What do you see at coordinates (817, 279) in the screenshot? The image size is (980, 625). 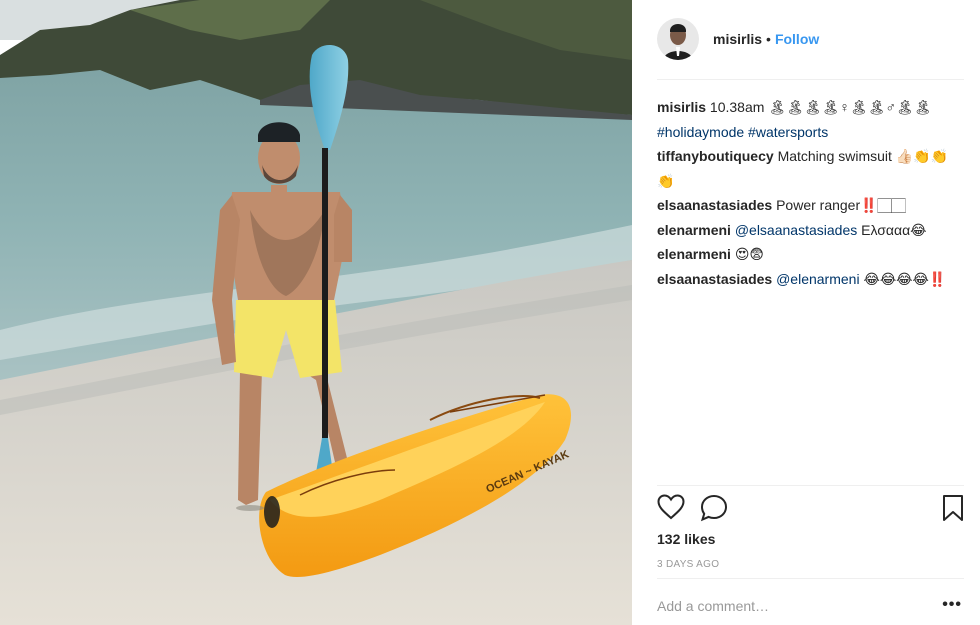 I see `comment-mention: @elenarmeni` at bounding box center [817, 279].